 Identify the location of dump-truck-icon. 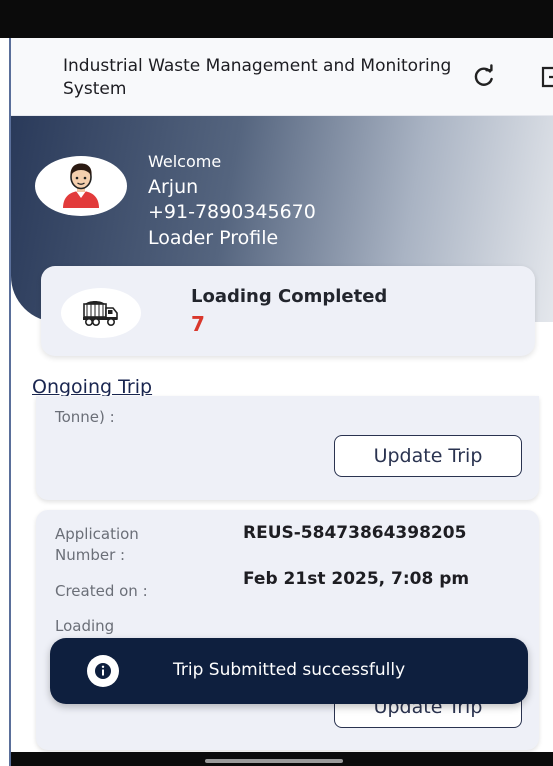
(101, 313).